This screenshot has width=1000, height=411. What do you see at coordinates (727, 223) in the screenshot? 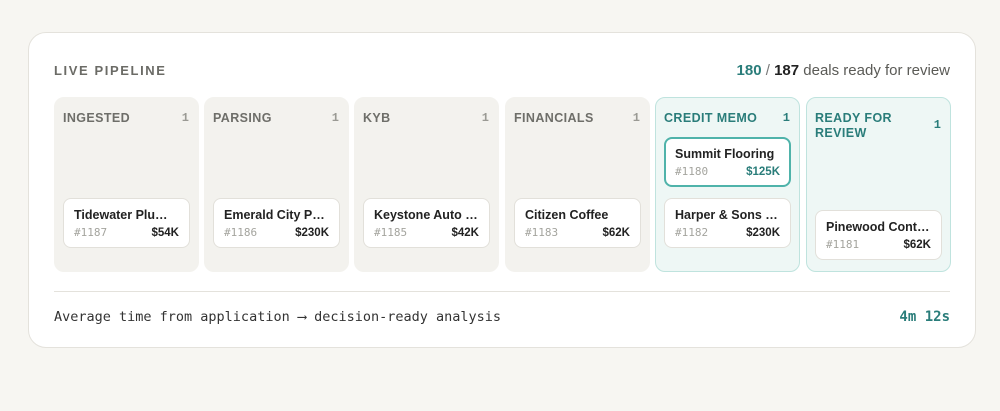
I see `deal-card: Harper & Sons … #1182 $230K` at bounding box center [727, 223].